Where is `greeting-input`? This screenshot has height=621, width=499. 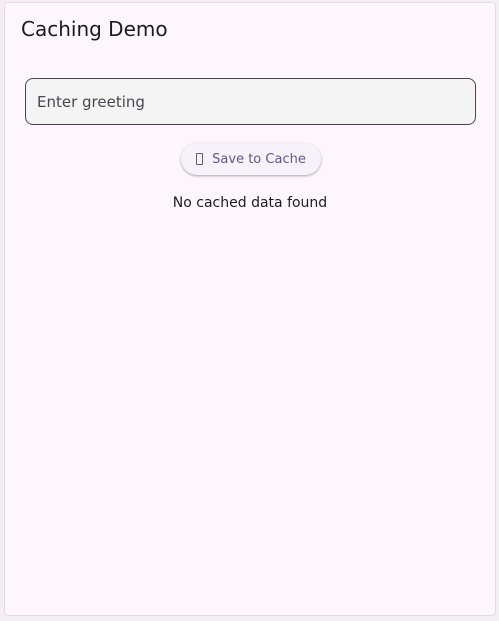 greeting-input is located at coordinates (250, 101).